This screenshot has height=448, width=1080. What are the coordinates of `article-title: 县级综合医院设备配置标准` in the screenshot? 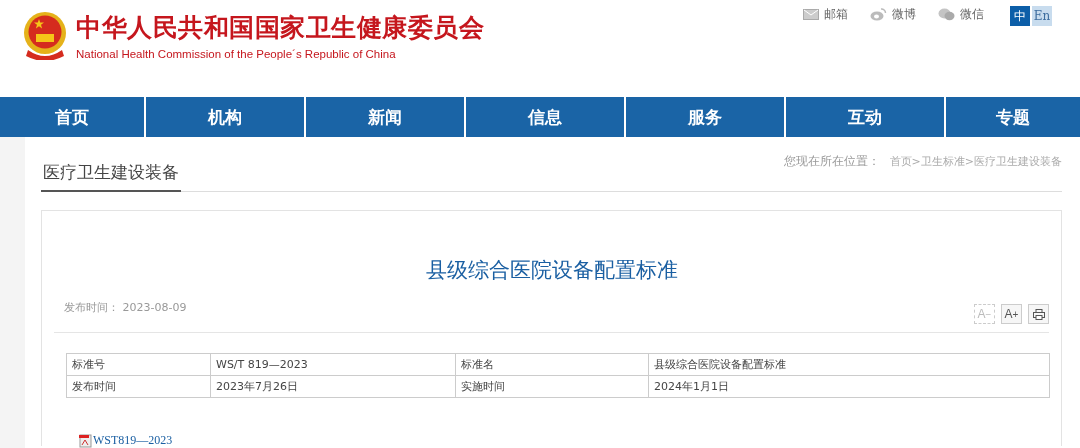 It's located at (551, 270).